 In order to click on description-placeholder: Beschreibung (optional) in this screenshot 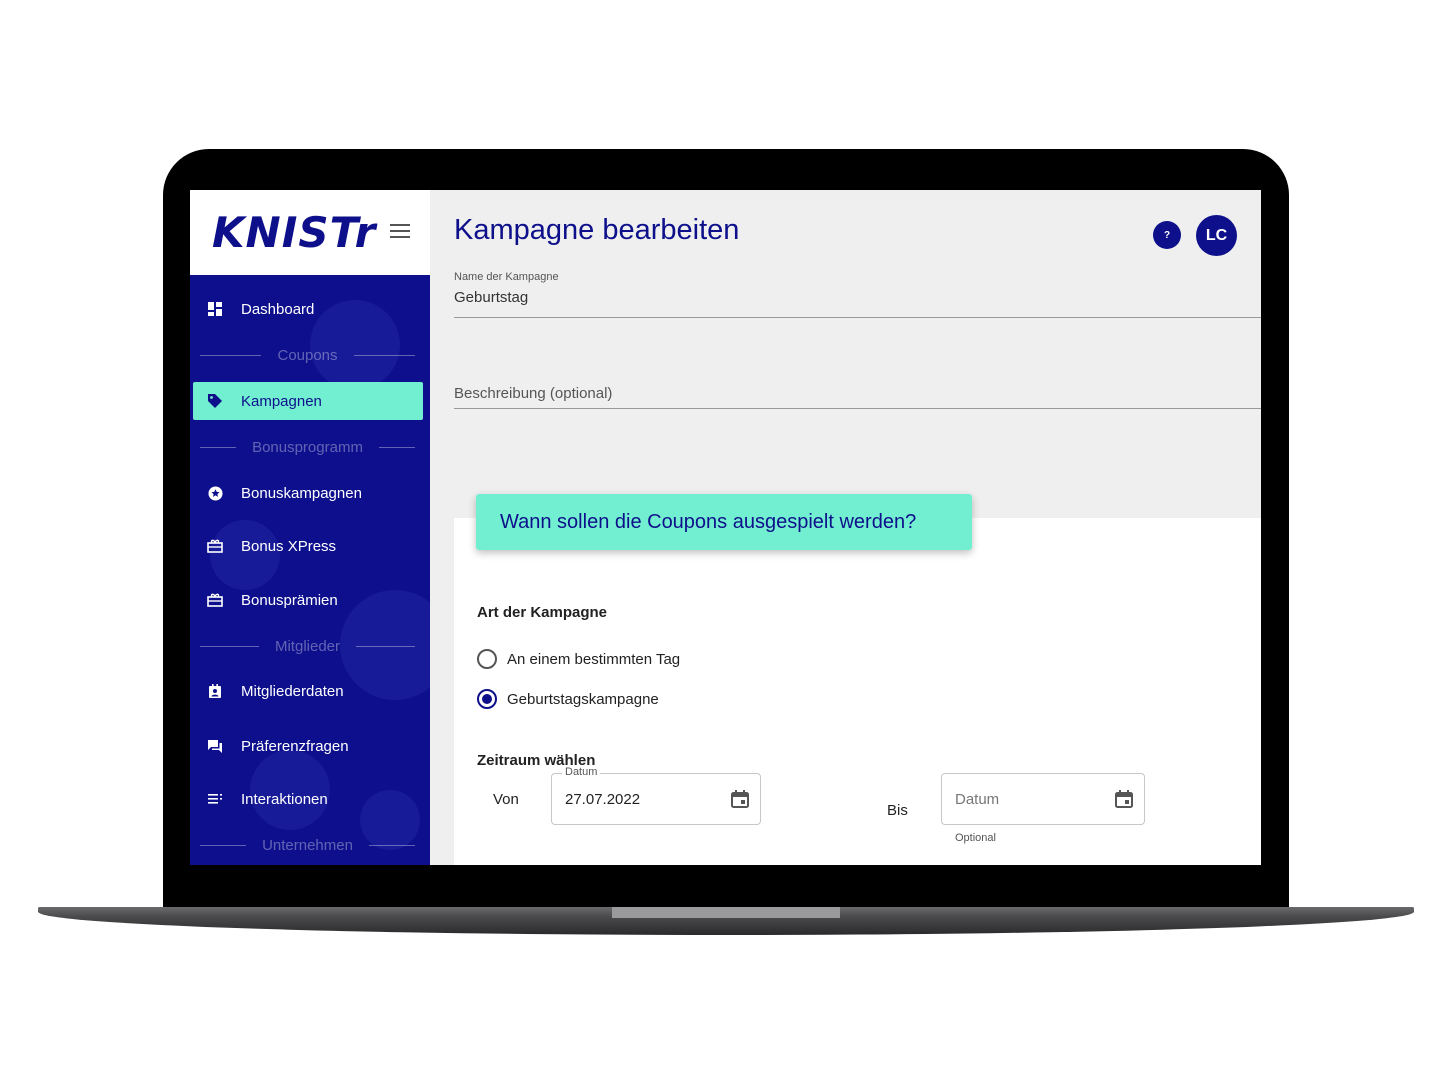, I will do `click(533, 393)`.